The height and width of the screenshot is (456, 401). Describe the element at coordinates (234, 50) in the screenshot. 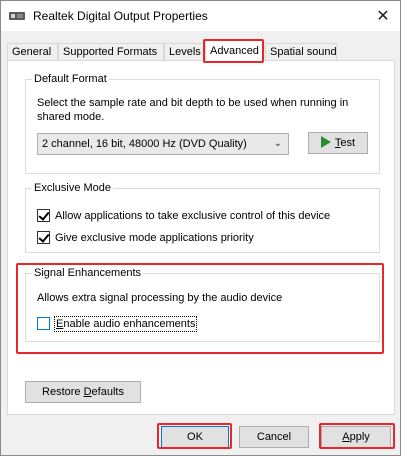

I see `tab-advanced: Advanced` at that location.